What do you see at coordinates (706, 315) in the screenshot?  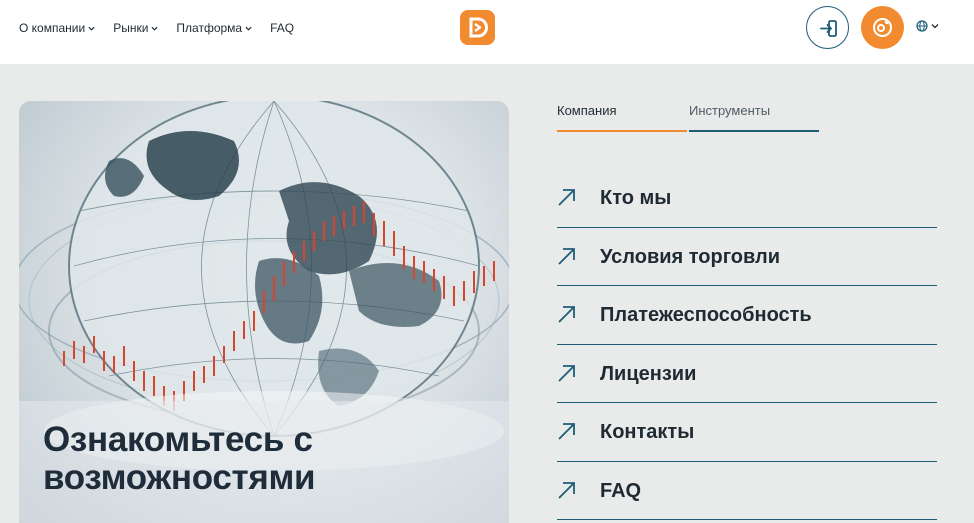 I see `menu-item-label: Платежеспособность` at bounding box center [706, 315].